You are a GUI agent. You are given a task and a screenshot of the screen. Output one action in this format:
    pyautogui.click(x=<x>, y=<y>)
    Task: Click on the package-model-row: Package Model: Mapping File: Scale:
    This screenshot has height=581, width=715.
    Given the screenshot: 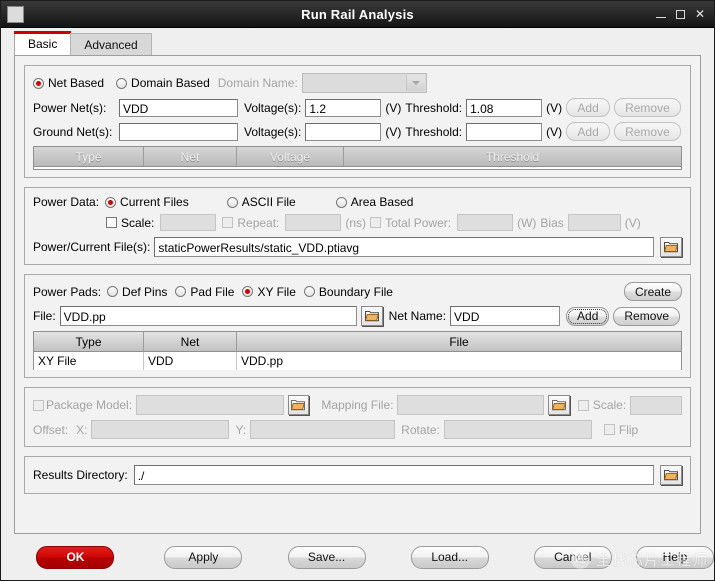 What is the action you would take?
    pyautogui.click(x=358, y=405)
    